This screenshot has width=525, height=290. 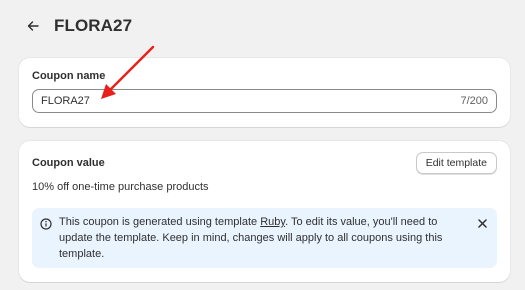 What do you see at coordinates (93, 25) in the screenshot?
I see `page-title: FLORA27` at bounding box center [93, 25].